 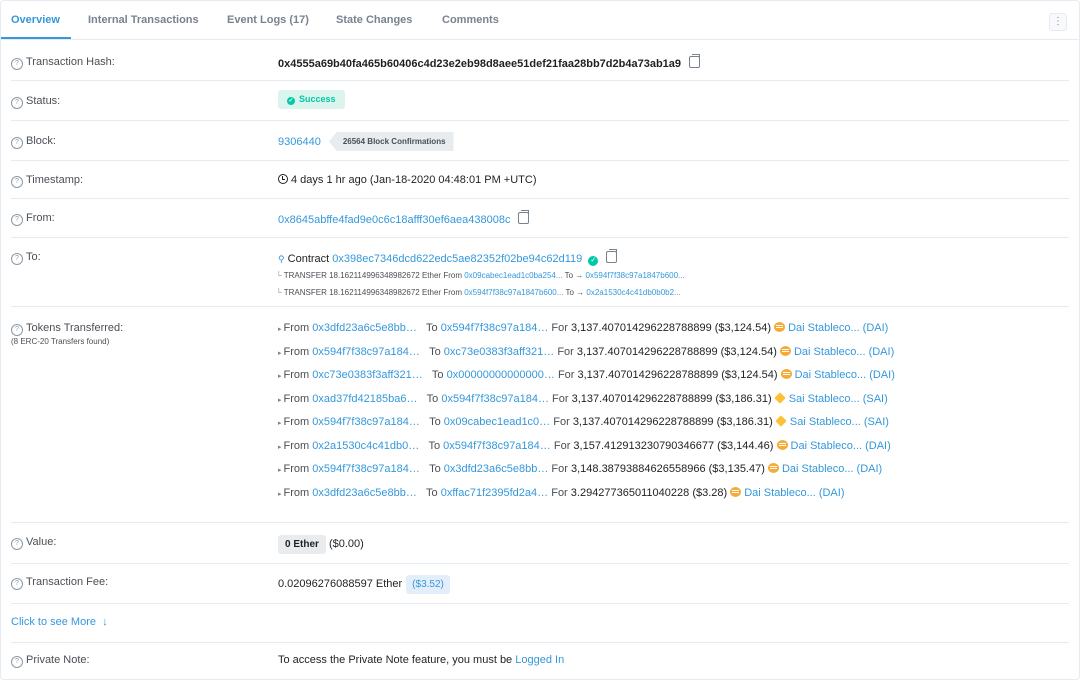 I want to click on tab-event-logs: Event Logs (17), so click(x=268, y=20).